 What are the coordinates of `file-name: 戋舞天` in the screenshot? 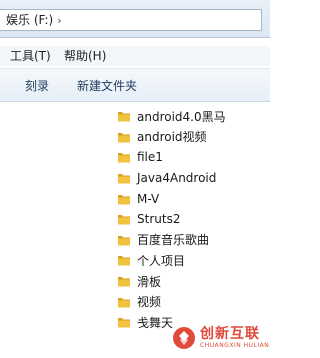 It's located at (155, 322).